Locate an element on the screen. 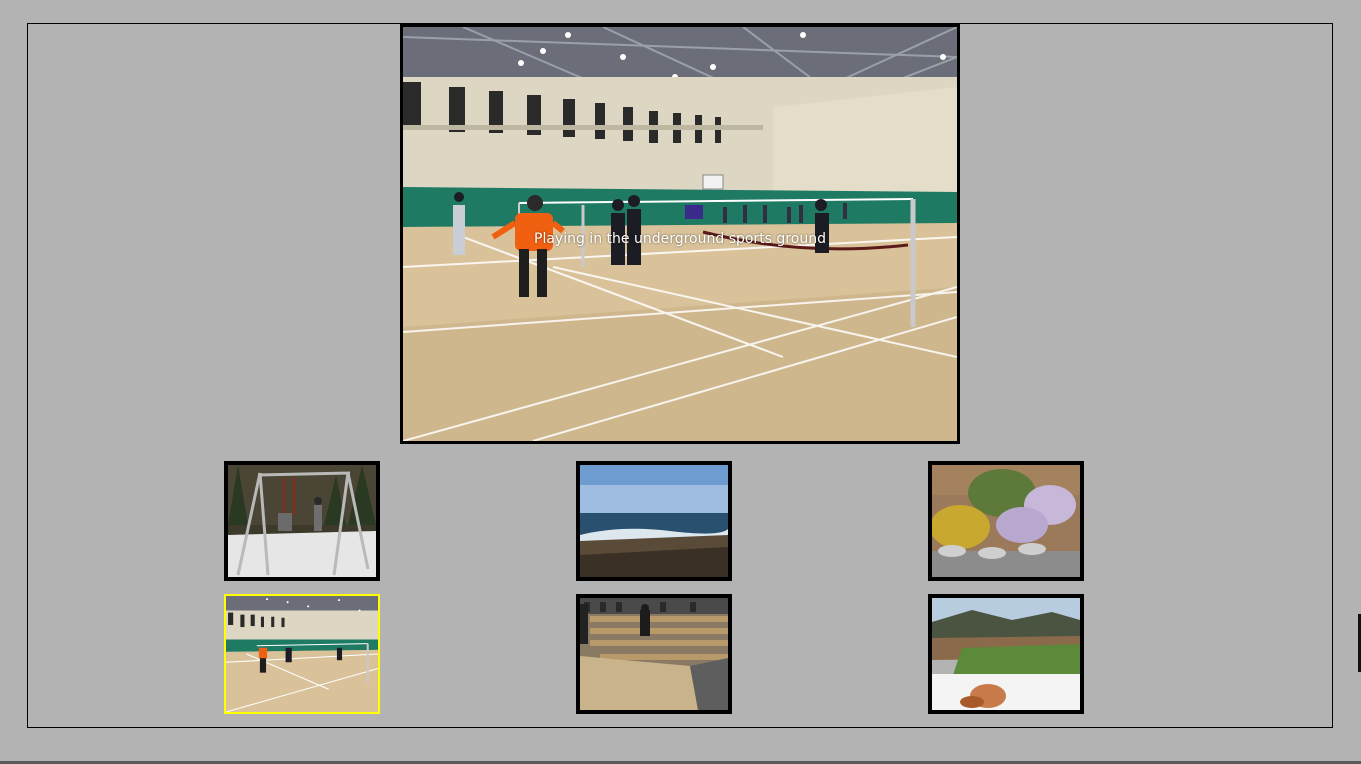  thumbnail-stadium is located at coordinates (1006, 654).